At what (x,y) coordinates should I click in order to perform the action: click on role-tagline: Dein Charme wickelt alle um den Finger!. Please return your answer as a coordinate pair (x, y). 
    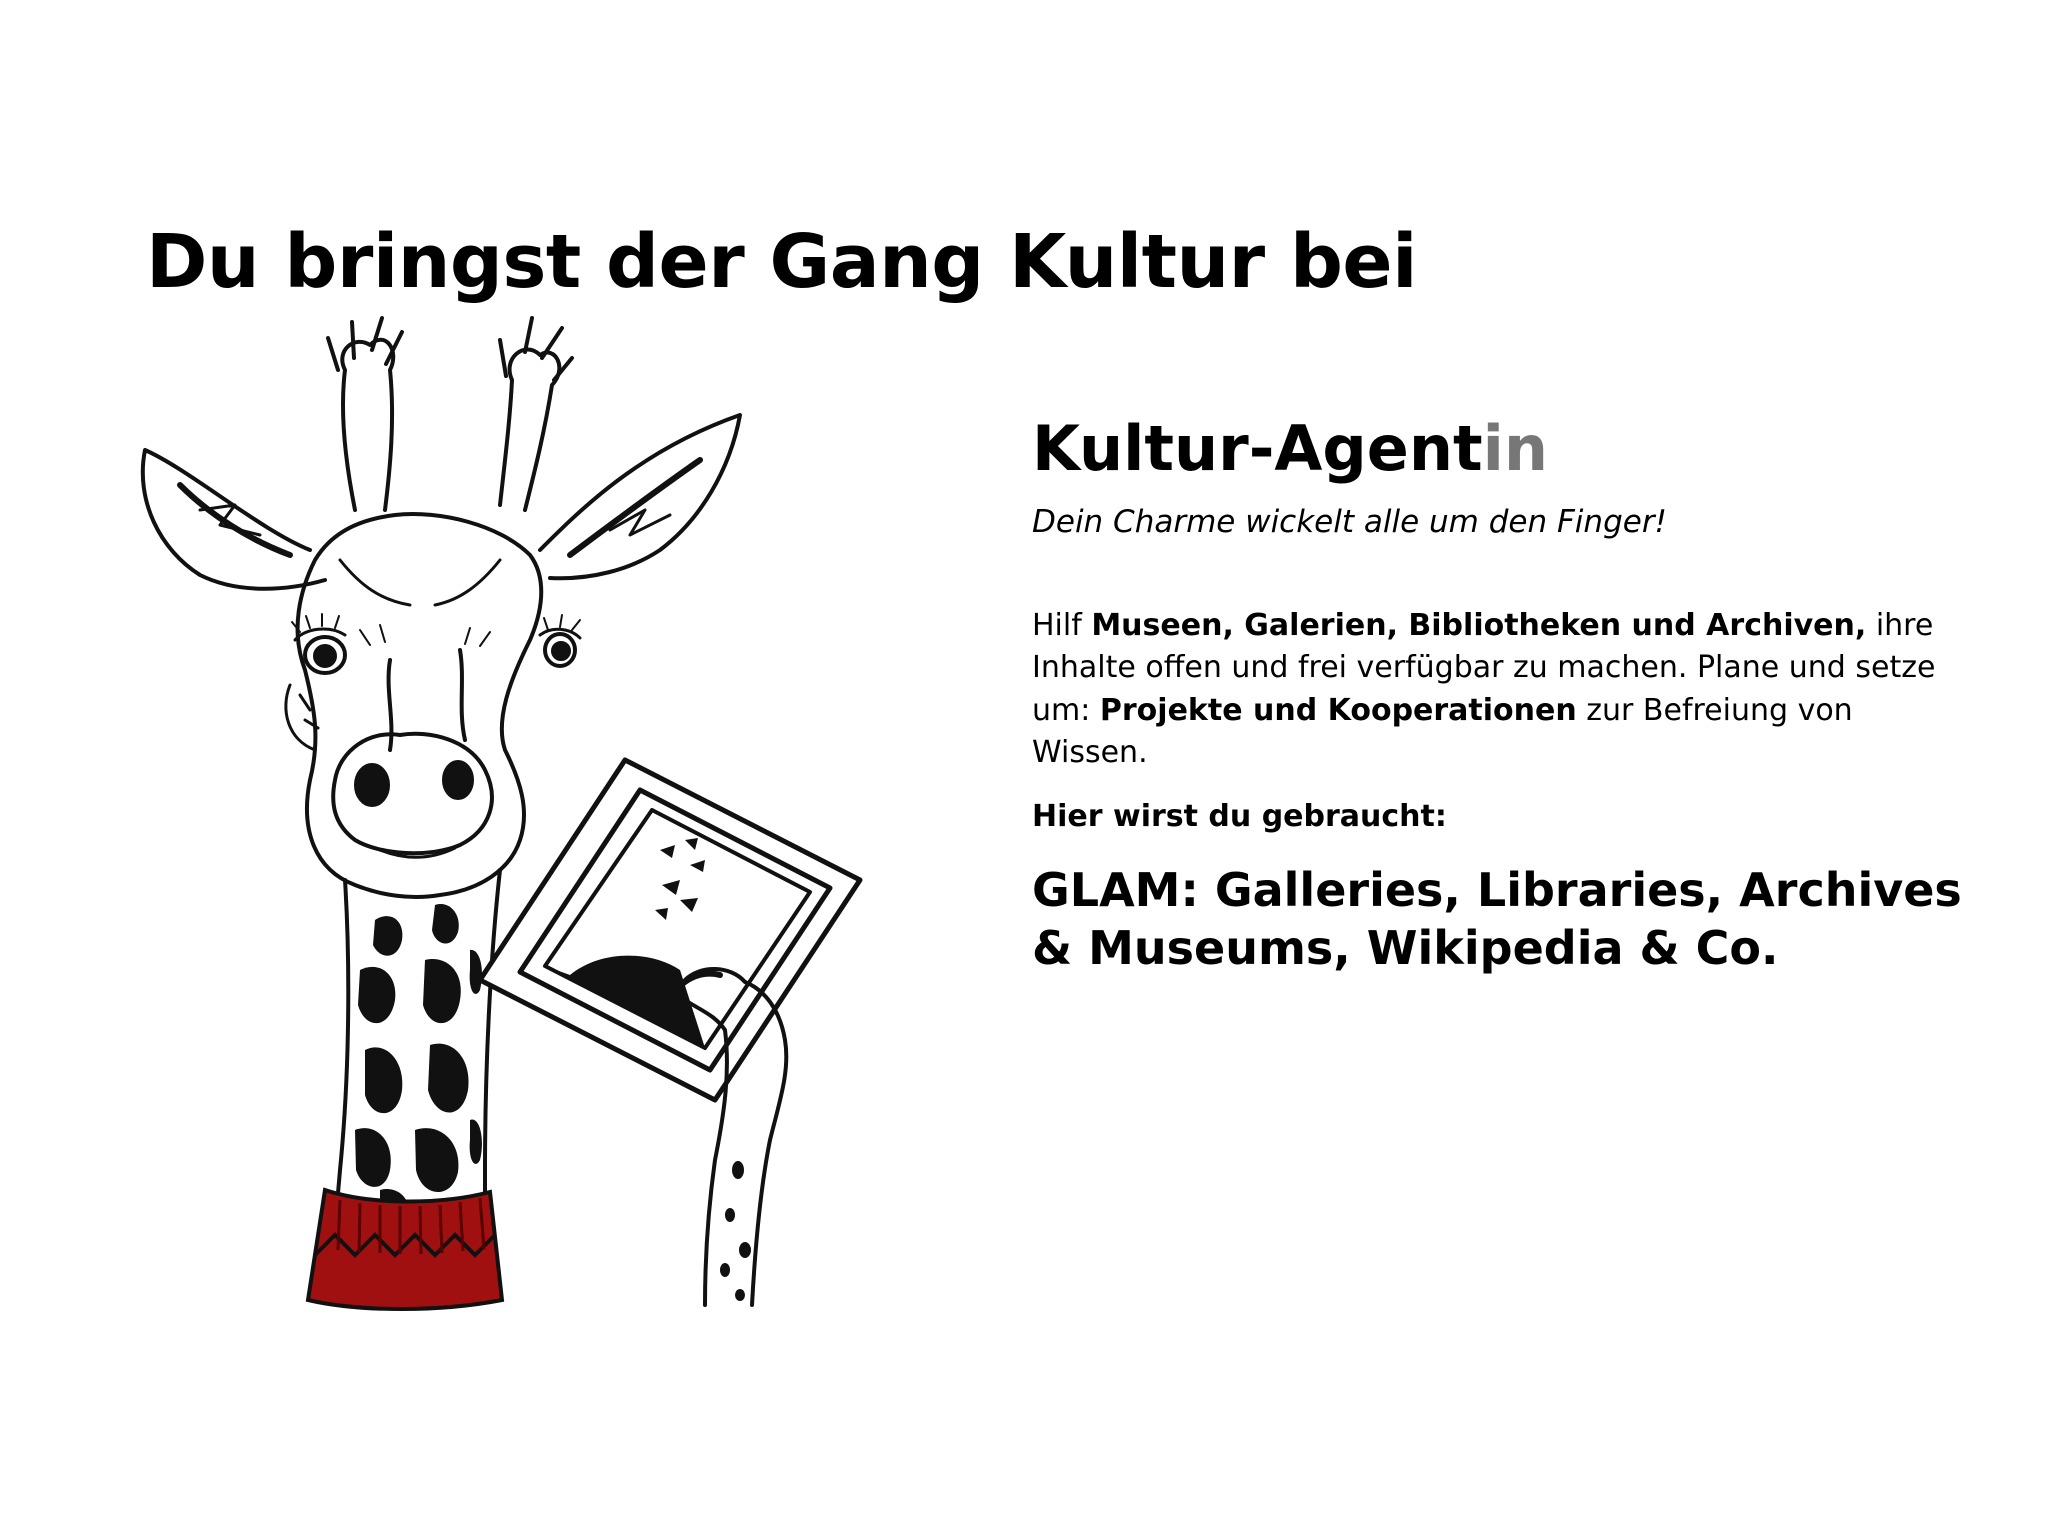
    Looking at the image, I should click on (1349, 522).